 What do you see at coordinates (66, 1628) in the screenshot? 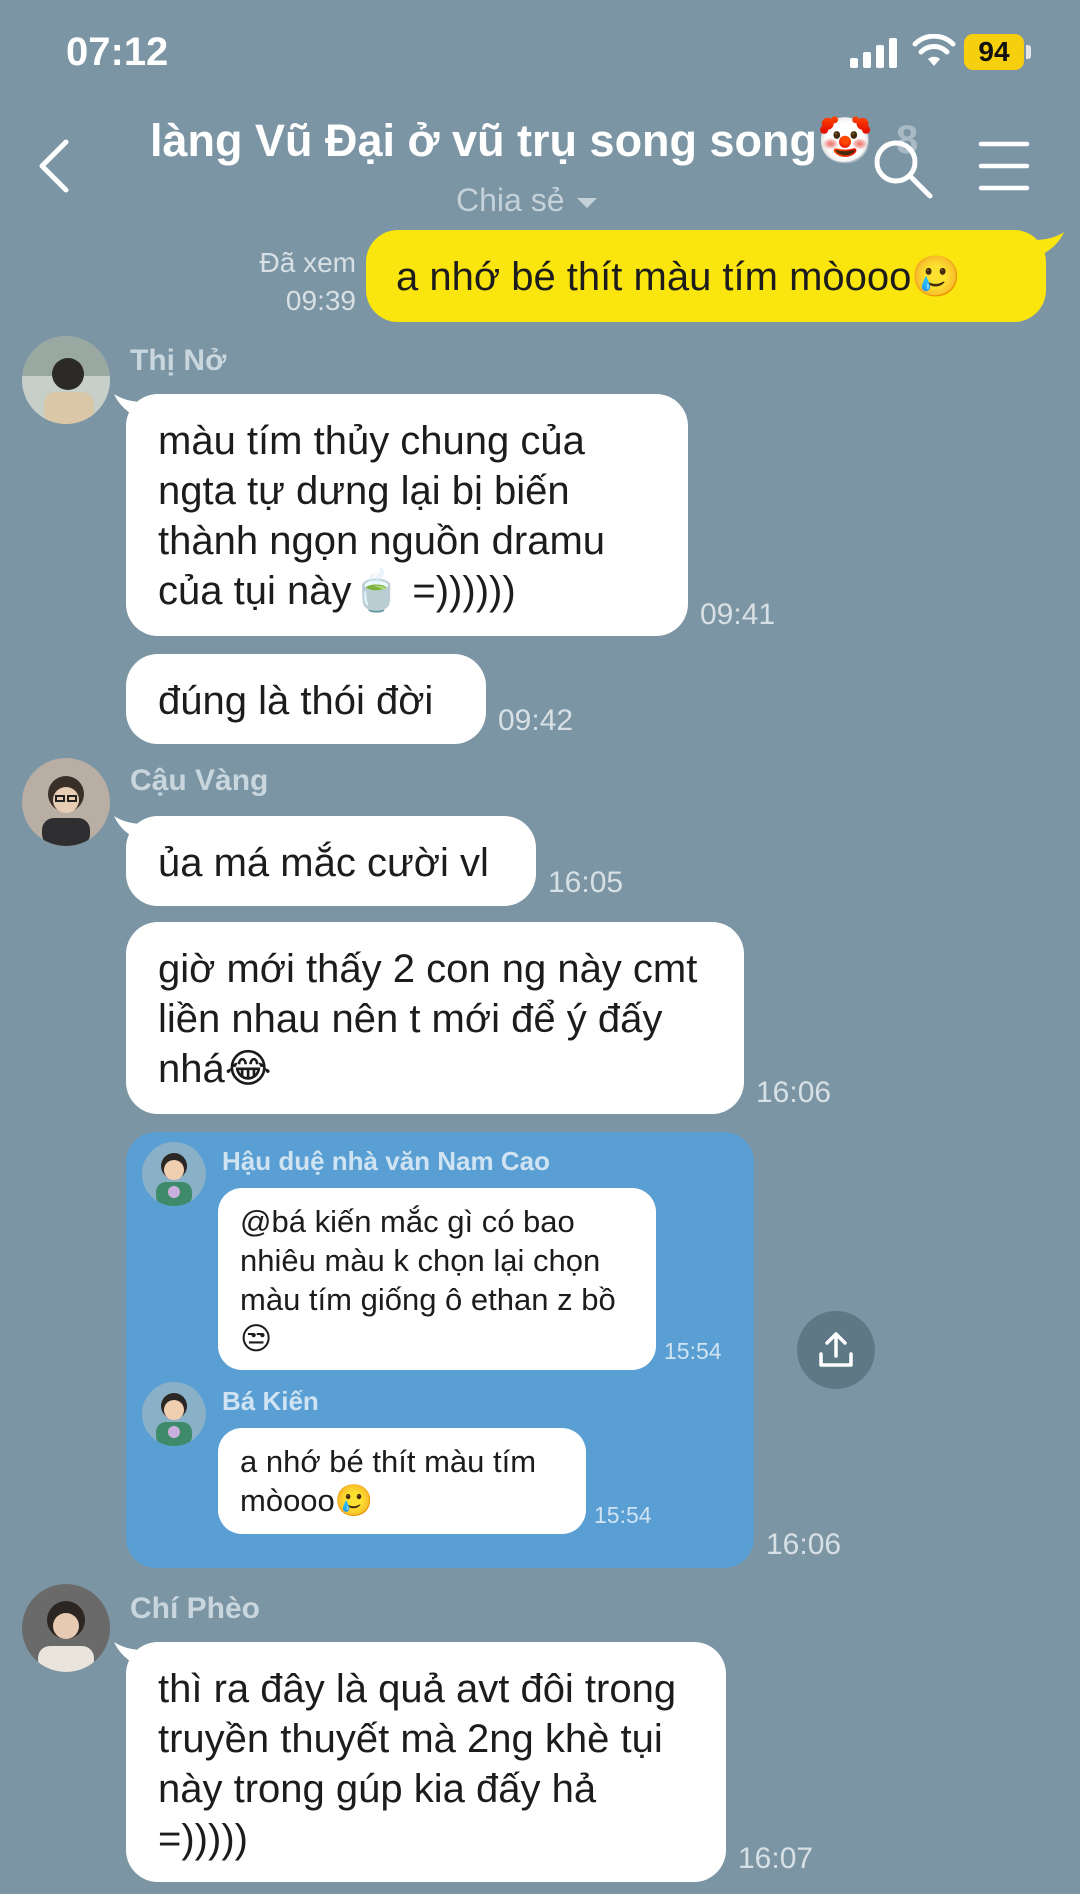
I see `avatar-chi-pheo` at bounding box center [66, 1628].